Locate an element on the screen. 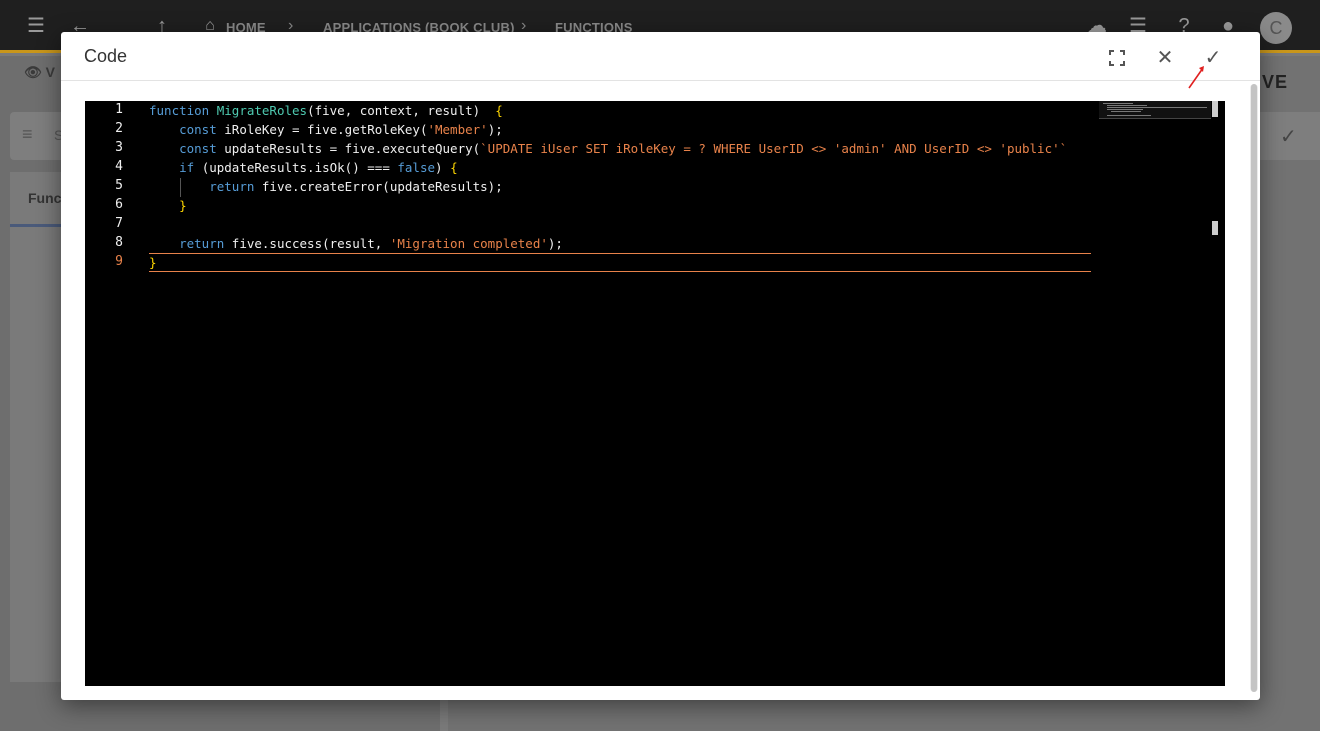 The height and width of the screenshot is (731, 1320). brand-logo: VE is located at coordinates (1275, 82).